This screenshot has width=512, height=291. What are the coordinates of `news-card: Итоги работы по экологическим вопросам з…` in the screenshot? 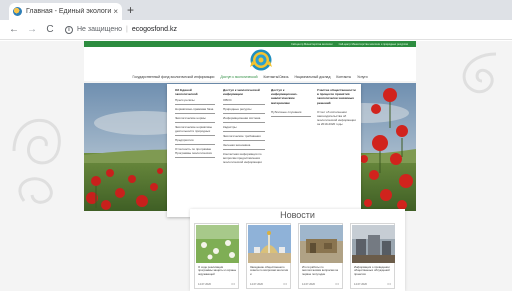 It's located at (320, 256).